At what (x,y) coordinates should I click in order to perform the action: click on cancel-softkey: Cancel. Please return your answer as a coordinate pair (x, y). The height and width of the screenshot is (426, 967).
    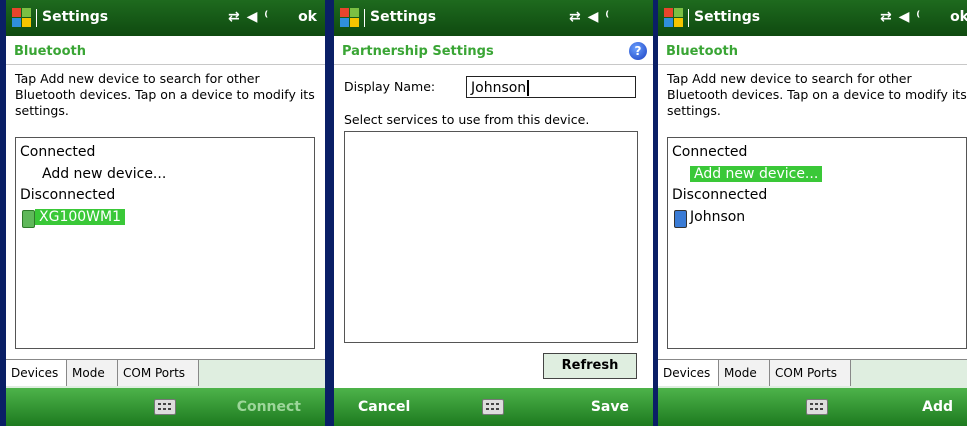
    Looking at the image, I should click on (384, 407).